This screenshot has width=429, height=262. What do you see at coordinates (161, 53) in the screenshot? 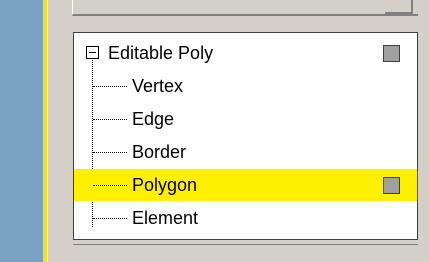
I see `stack-item-label: Editable Poly` at bounding box center [161, 53].